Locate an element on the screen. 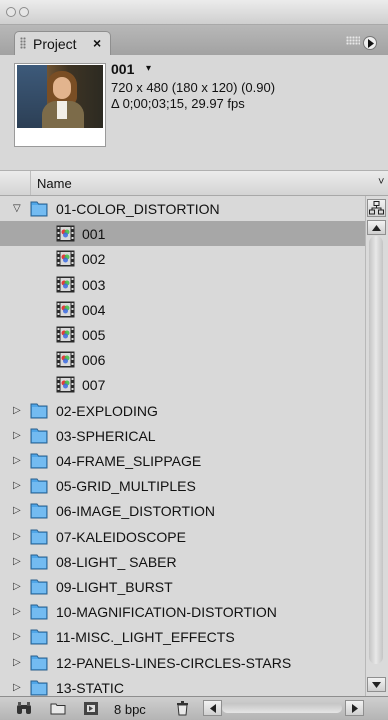 The image size is (388, 720). column-header: Name ˅ is located at coordinates (194, 183).